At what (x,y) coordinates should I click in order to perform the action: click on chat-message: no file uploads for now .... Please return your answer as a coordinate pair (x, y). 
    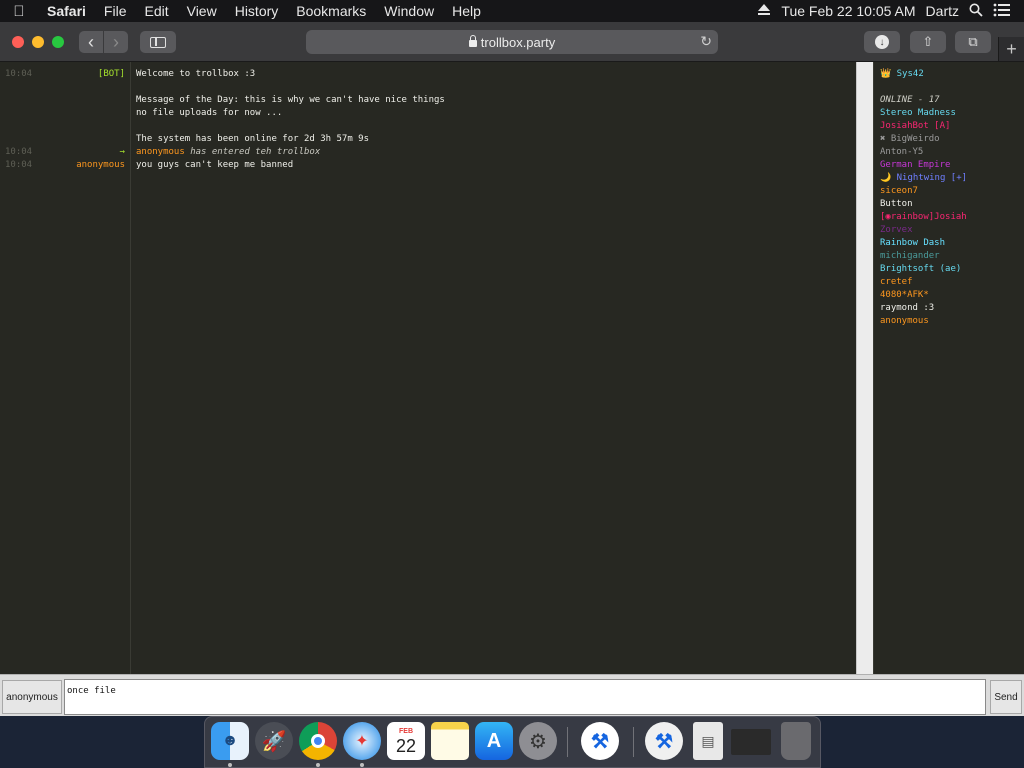
    Looking at the image, I should click on (428, 113).